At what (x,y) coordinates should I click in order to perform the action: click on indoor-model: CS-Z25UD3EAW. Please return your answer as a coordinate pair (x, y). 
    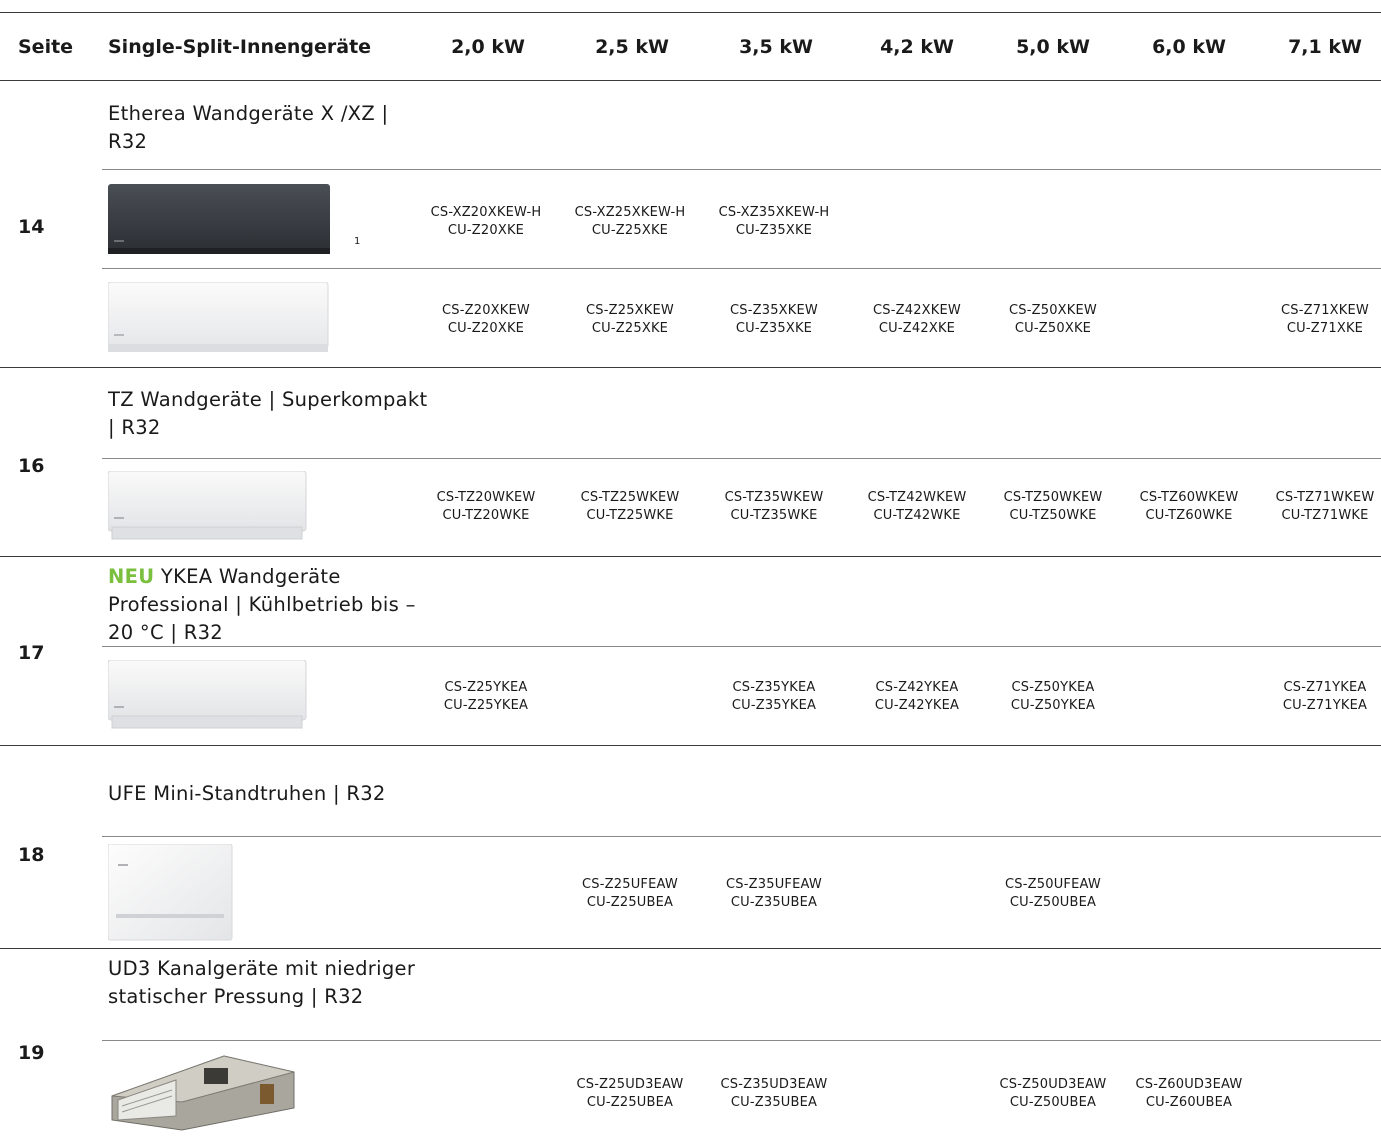
    Looking at the image, I should click on (630, 1084).